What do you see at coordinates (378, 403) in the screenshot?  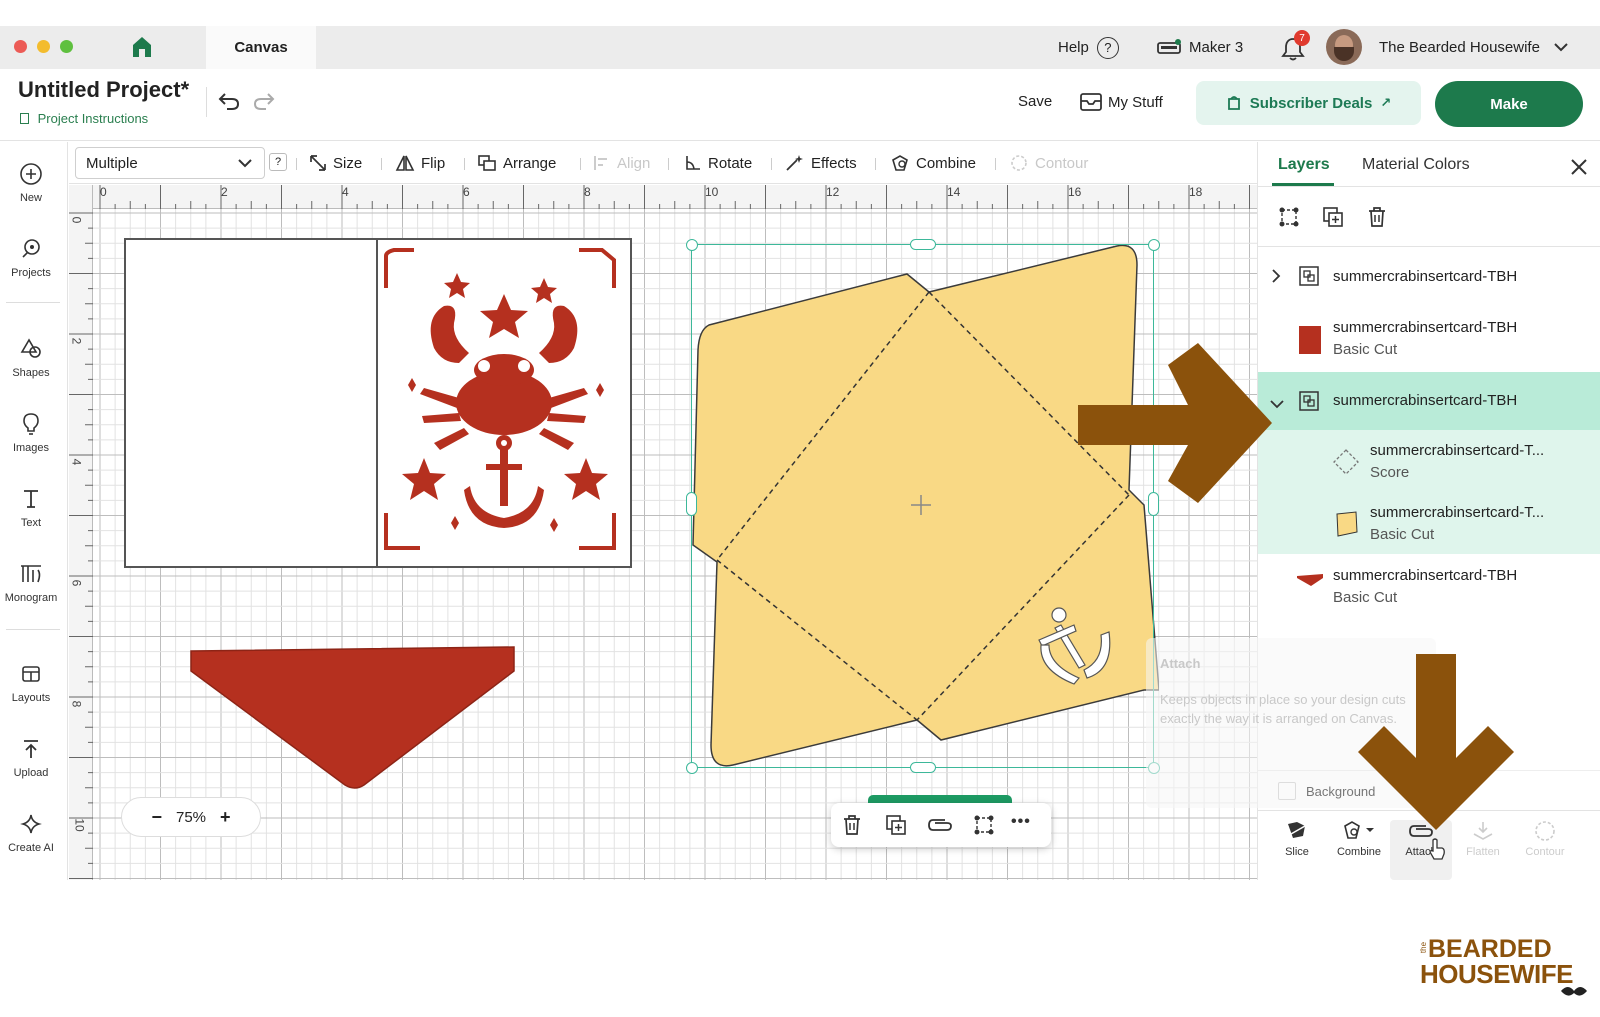 I see `crab-card-design` at bounding box center [378, 403].